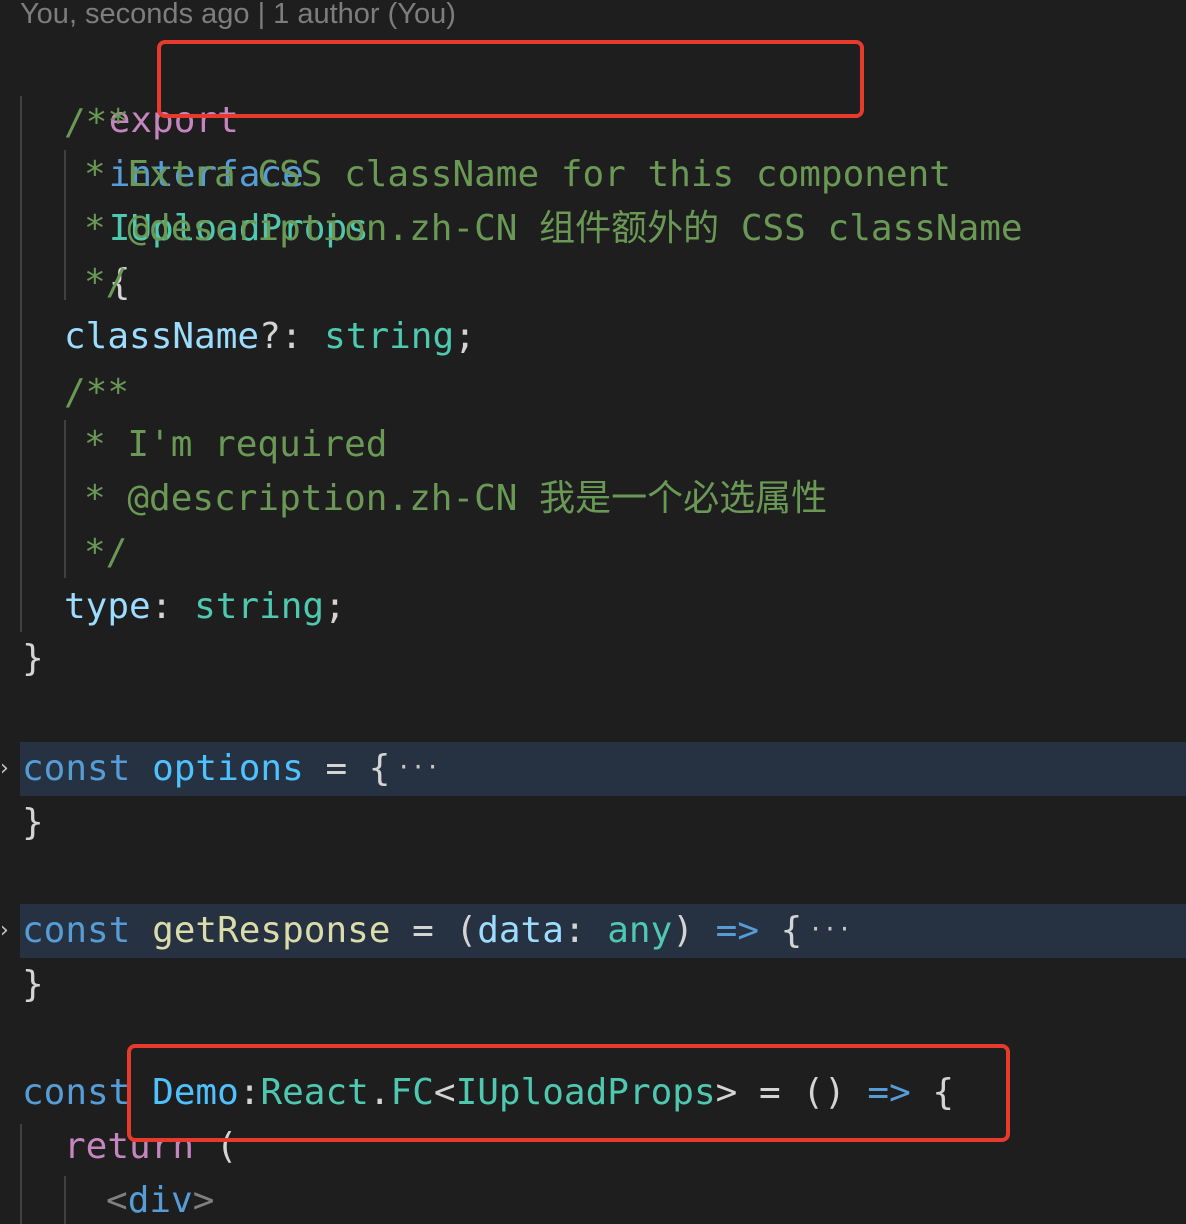  Describe the element at coordinates (107, 606) in the screenshot. I see `property-name: type` at that location.